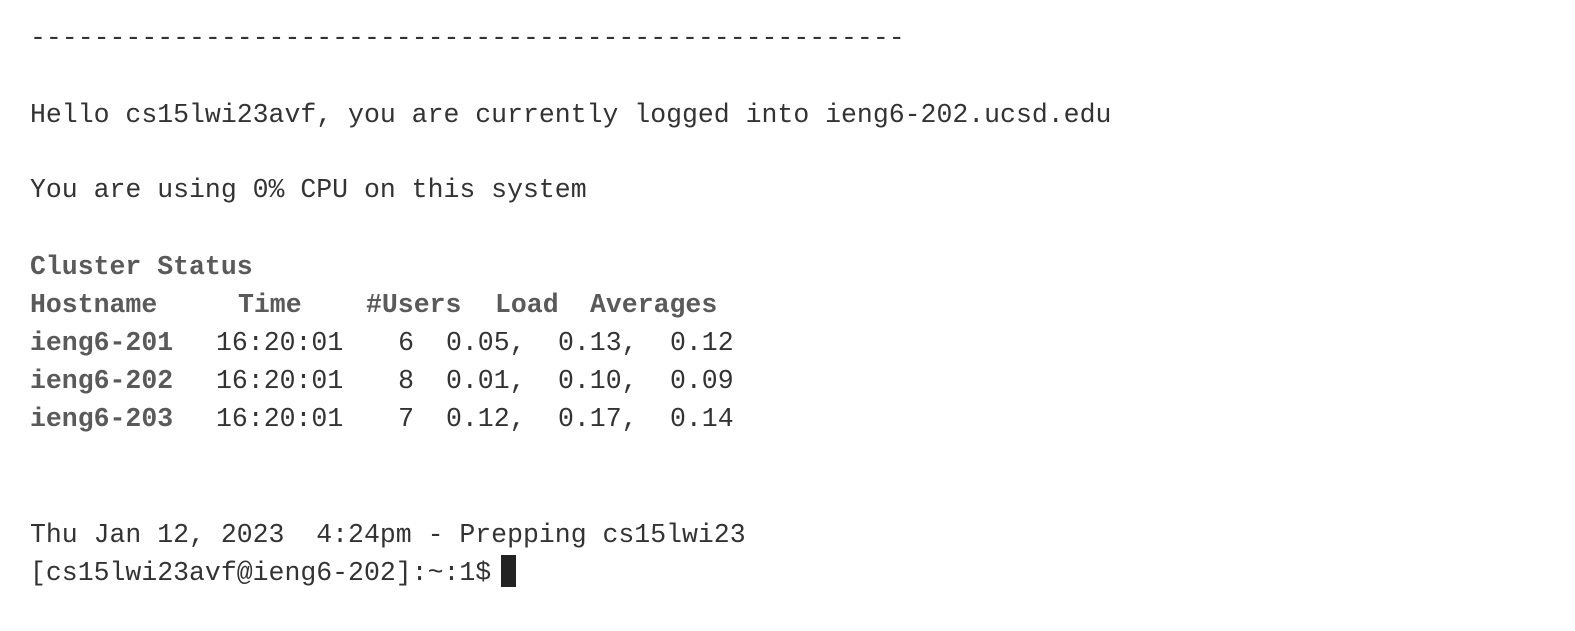 The width and height of the screenshot is (1575, 631). Describe the element at coordinates (141, 267) in the screenshot. I see `cluster-status-title: Cluster Status` at that location.